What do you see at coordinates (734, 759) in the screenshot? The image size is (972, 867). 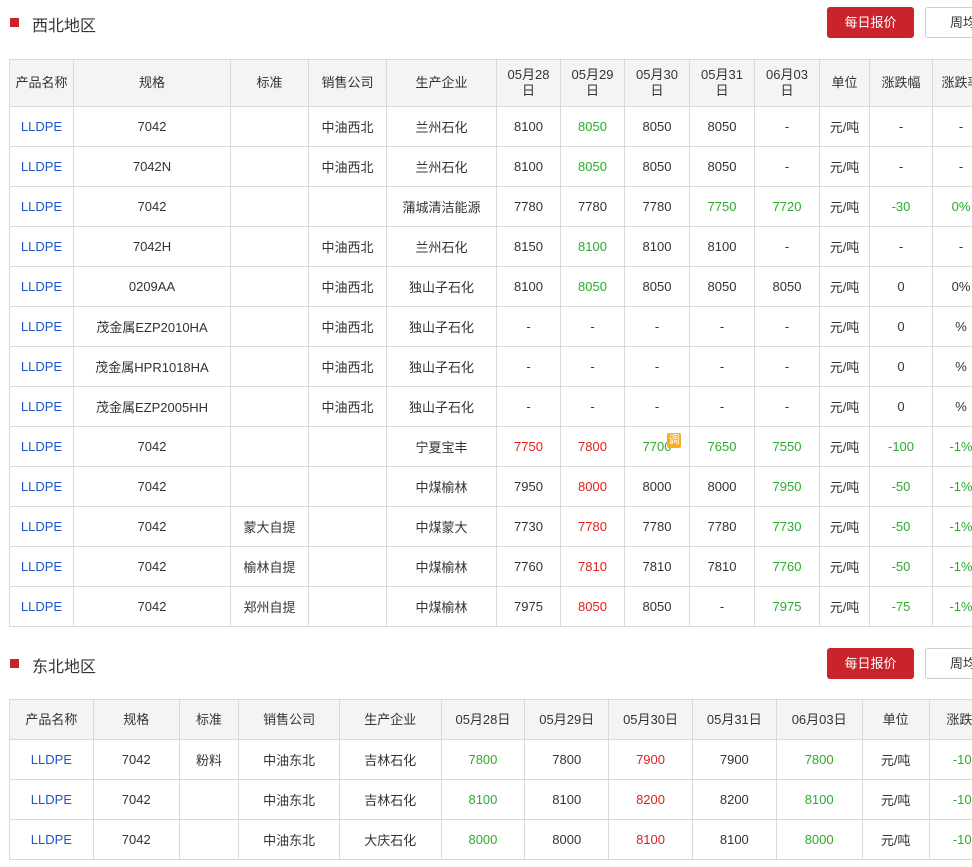 I see `table-cell: 7900` at bounding box center [734, 759].